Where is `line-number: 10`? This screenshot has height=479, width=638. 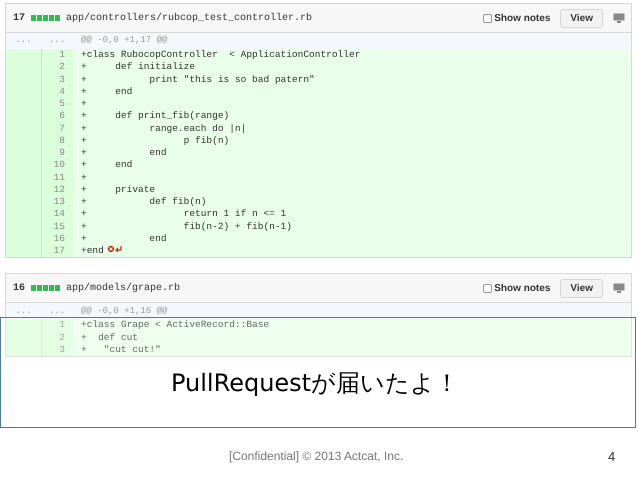
line-number: 10 is located at coordinates (57, 165).